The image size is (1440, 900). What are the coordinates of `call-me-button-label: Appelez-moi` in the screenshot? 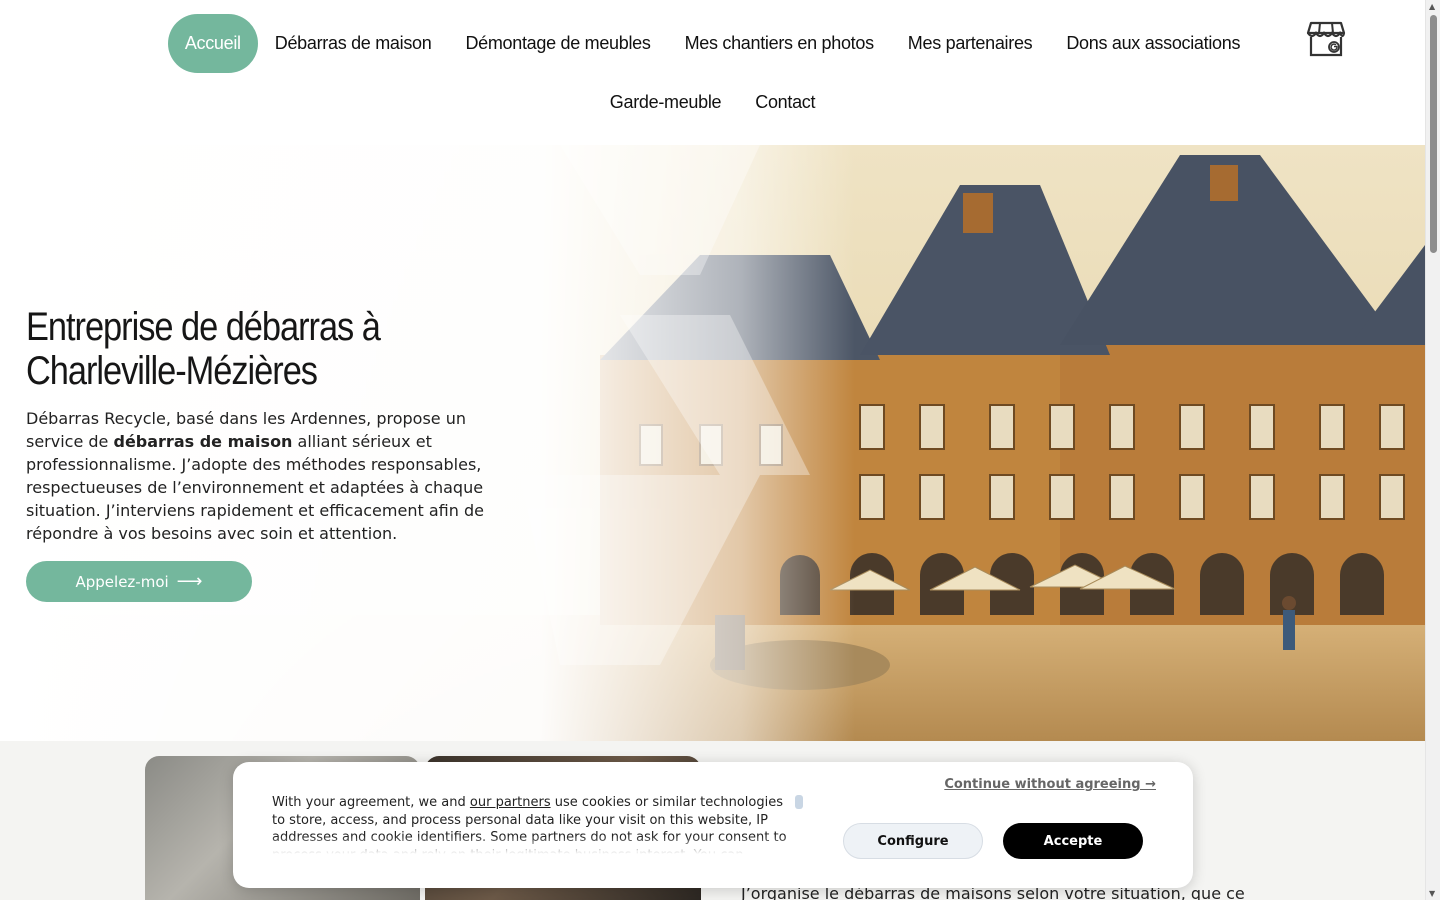 It's located at (122, 581).